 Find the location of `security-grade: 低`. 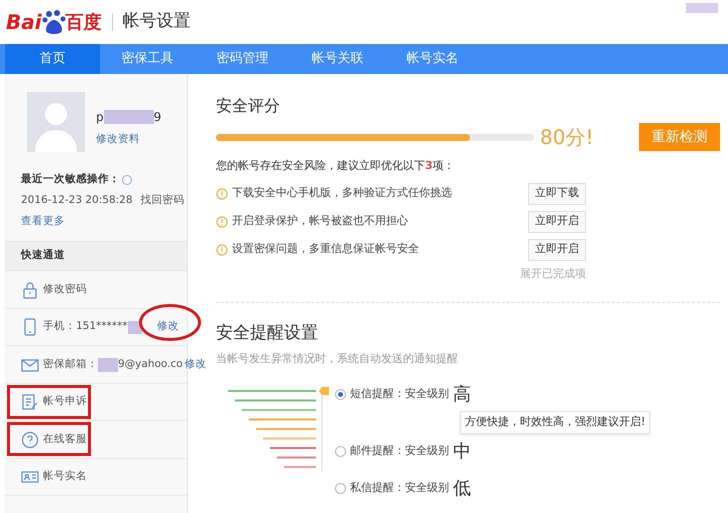

security-grade: 低 is located at coordinates (462, 489).